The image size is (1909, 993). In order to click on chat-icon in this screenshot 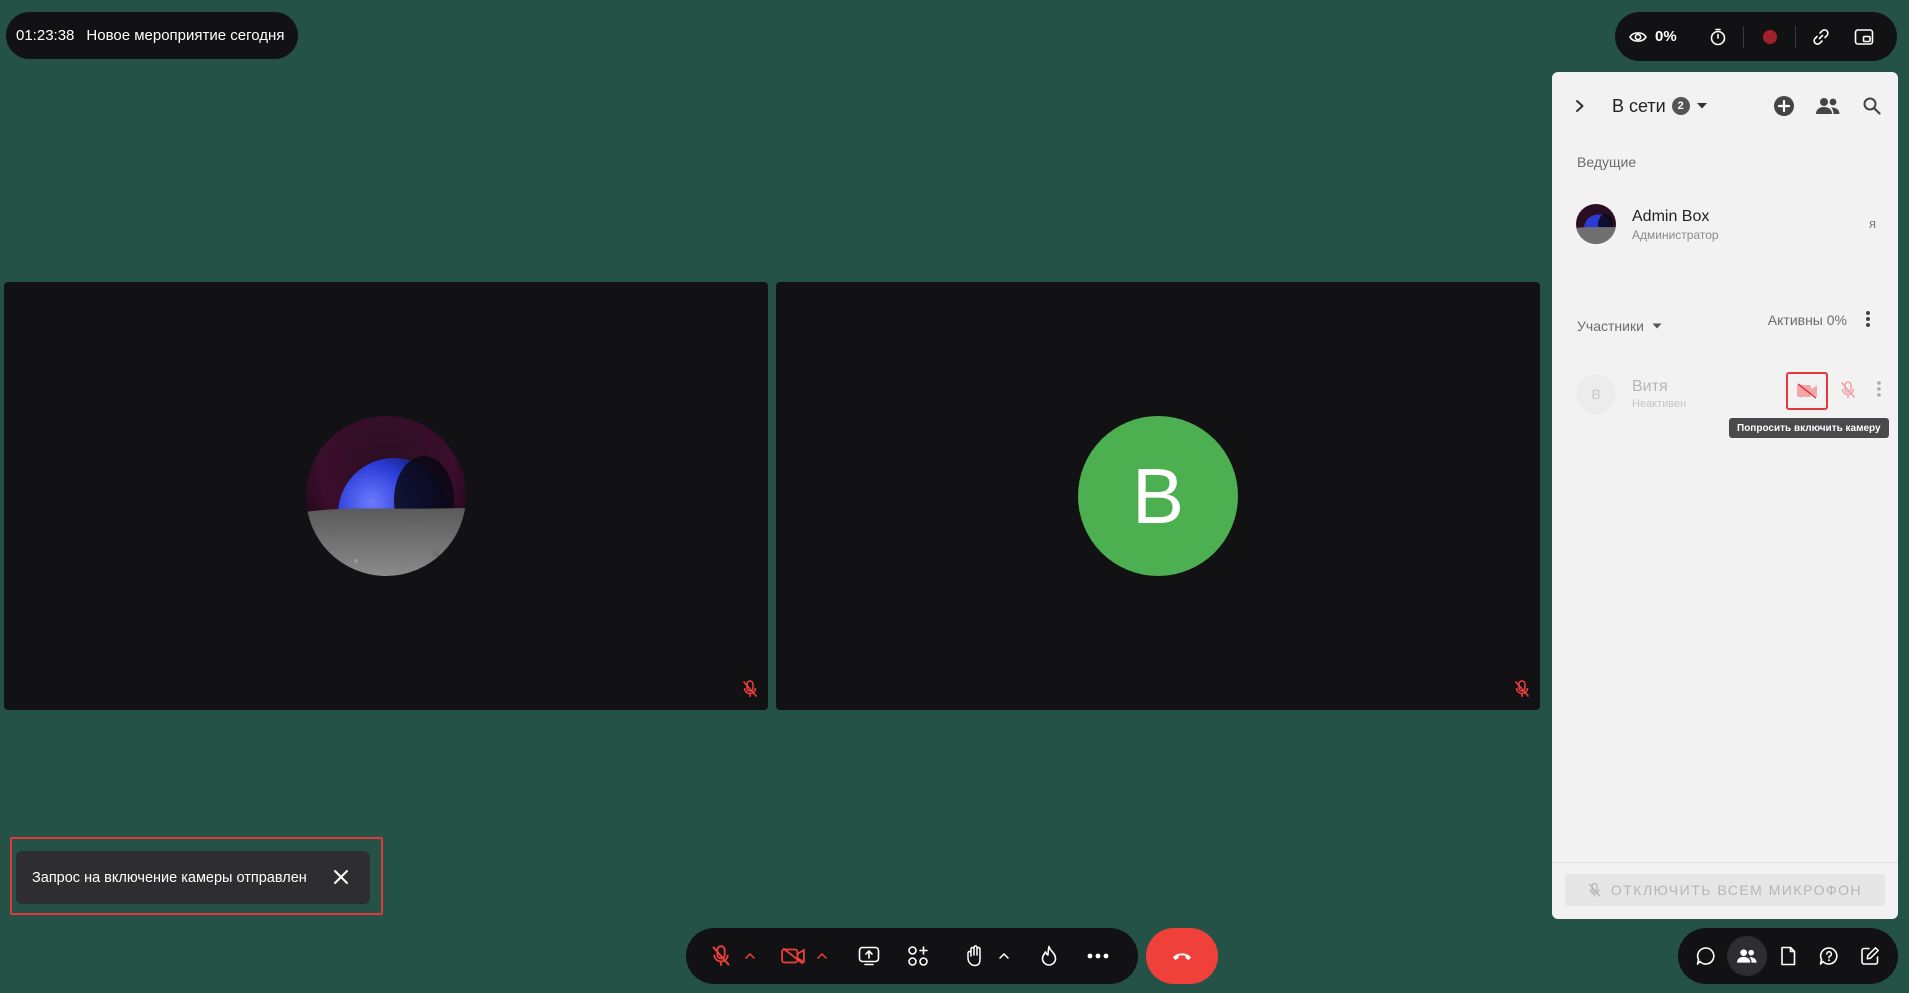, I will do `click(1706, 956)`.